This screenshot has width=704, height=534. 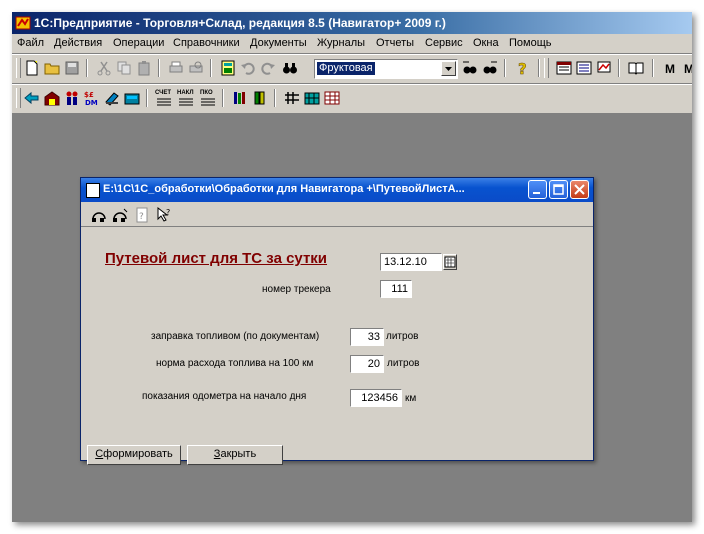 I want to click on calendar-button, so click(x=450, y=262).